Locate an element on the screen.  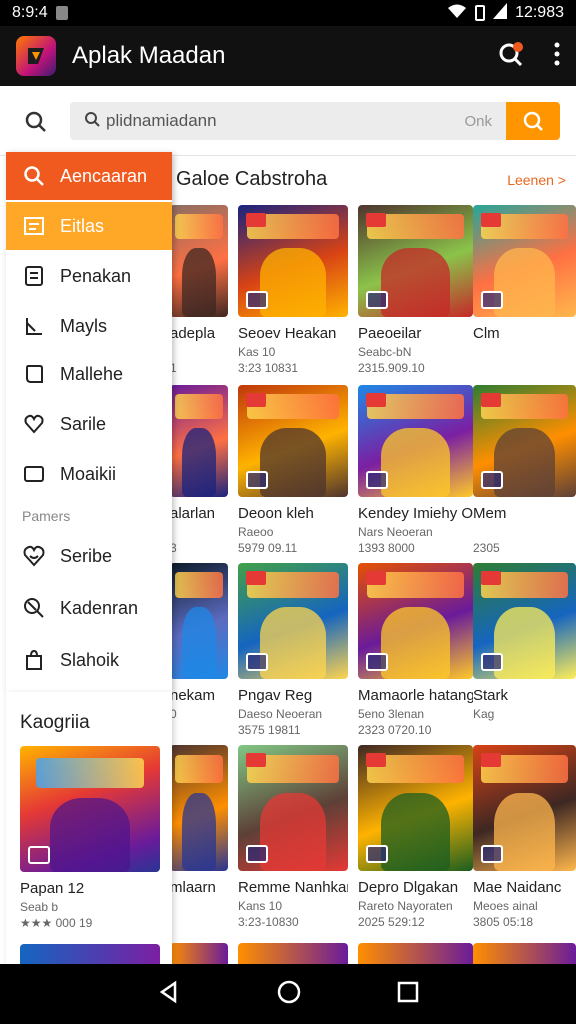
search-query: plidnamiadann is located at coordinates (161, 120).